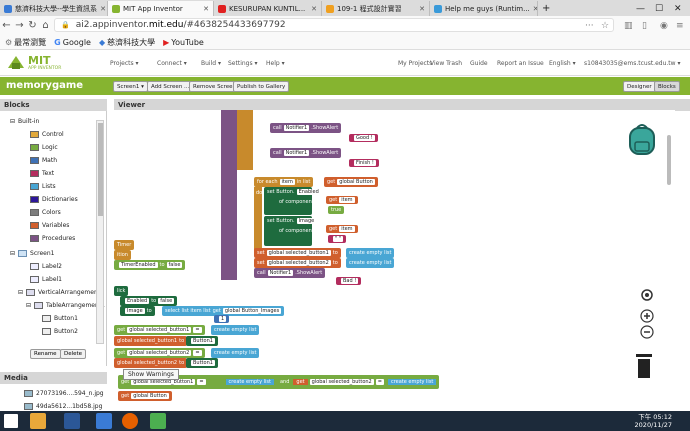  I want to click on menu-icon: ≡, so click(680, 26).